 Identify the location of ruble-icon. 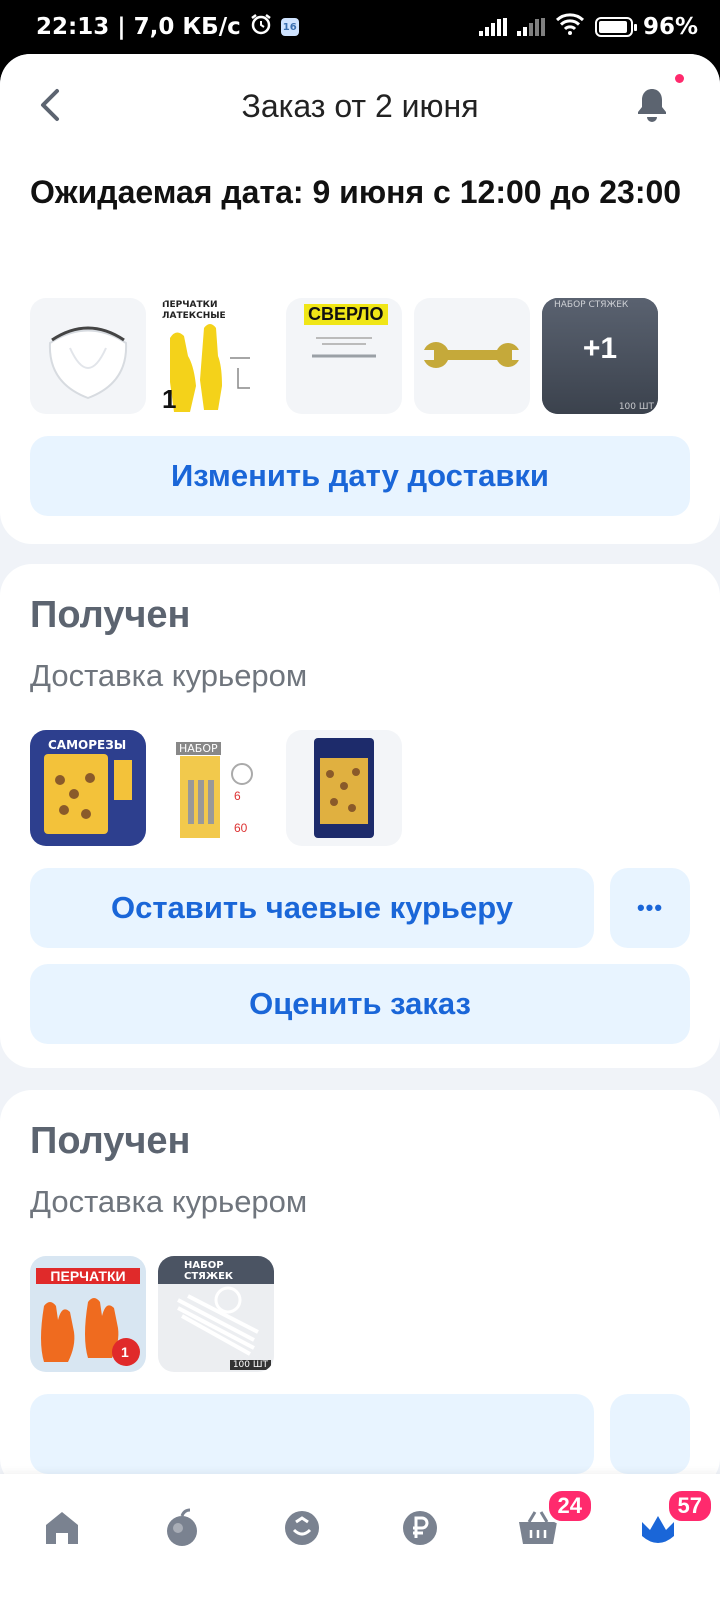
(420, 1528).